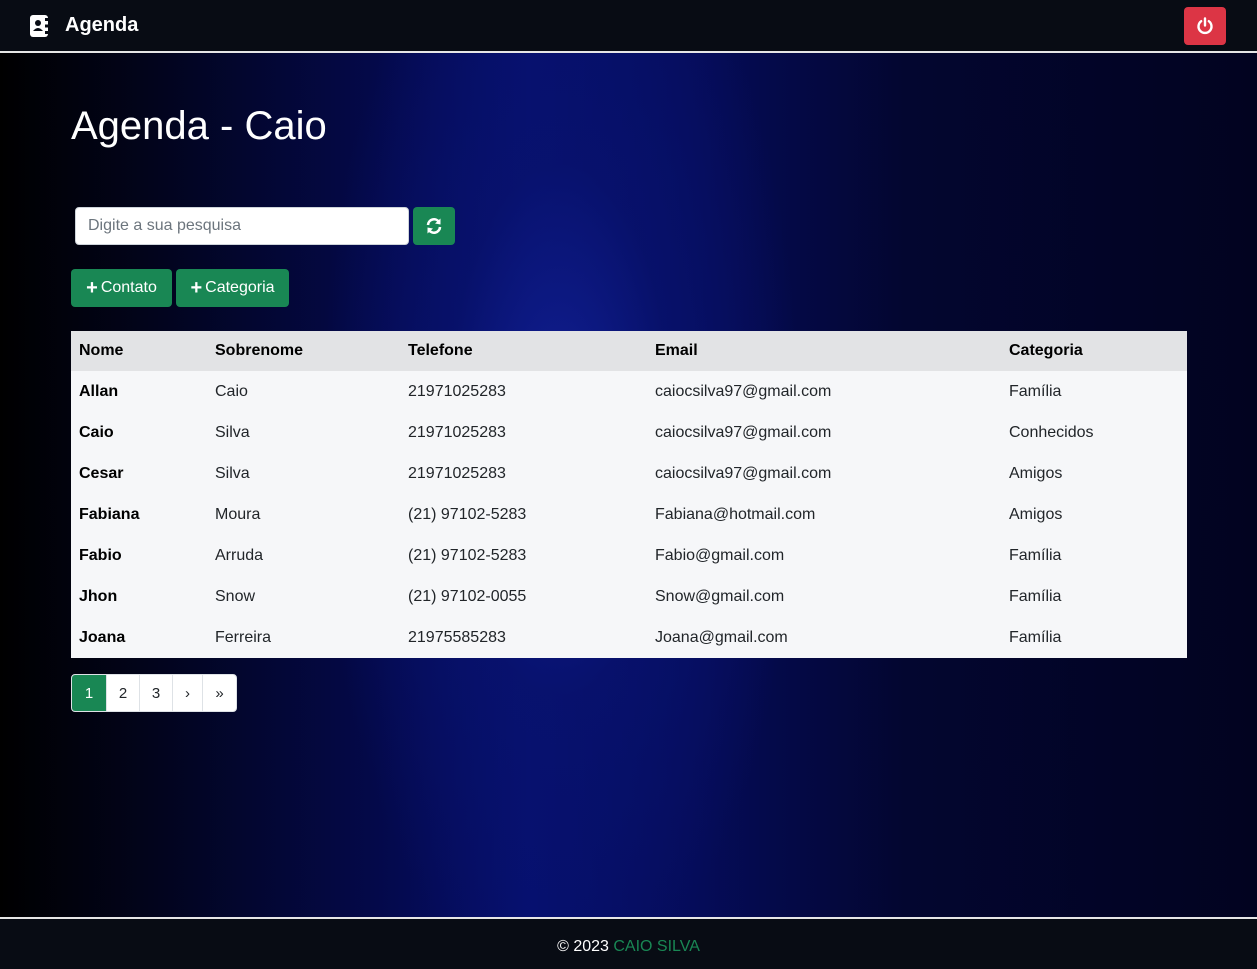  Describe the element at coordinates (735, 514) in the screenshot. I see `cell-email: Fabiana@hotmail.com` at that location.